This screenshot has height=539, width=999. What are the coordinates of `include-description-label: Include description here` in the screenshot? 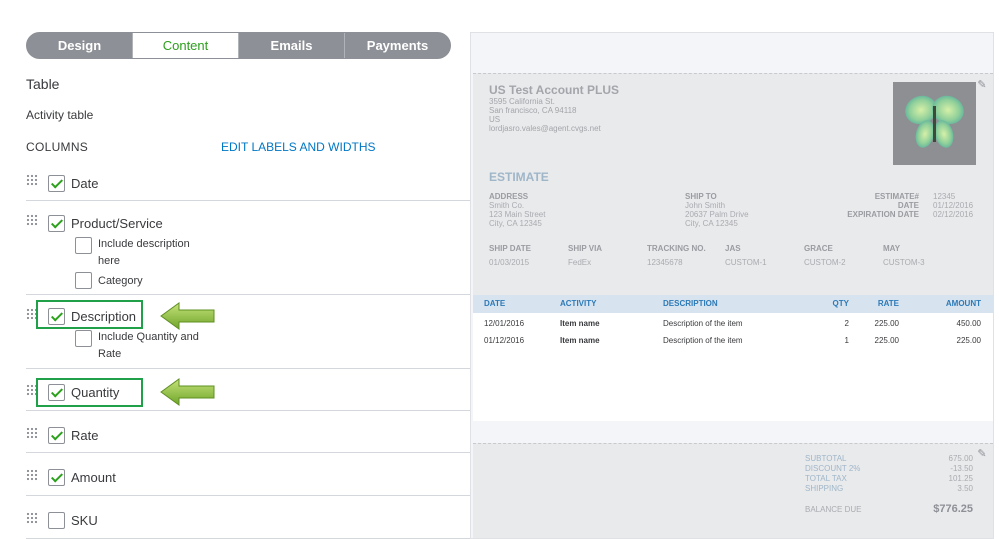 It's located at (144, 252).